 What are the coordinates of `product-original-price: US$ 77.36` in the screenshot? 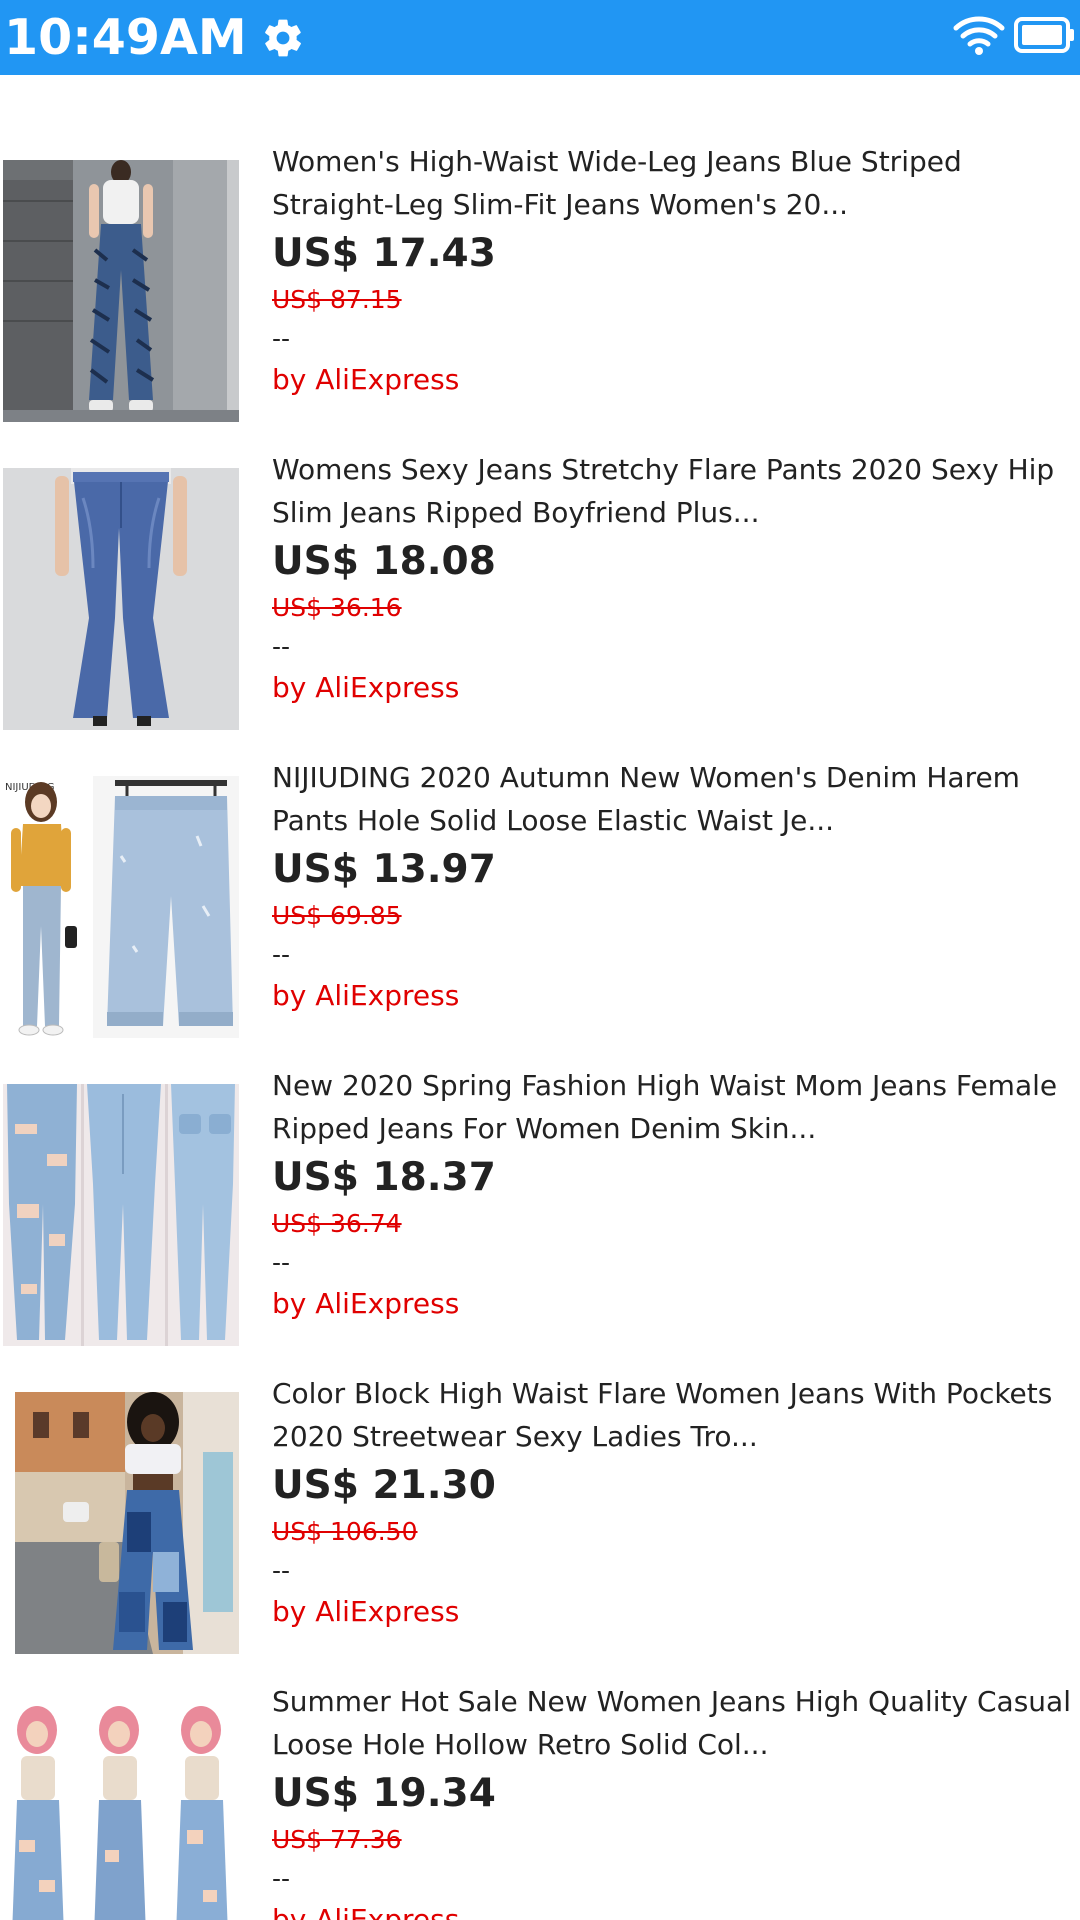 It's located at (337, 1839).